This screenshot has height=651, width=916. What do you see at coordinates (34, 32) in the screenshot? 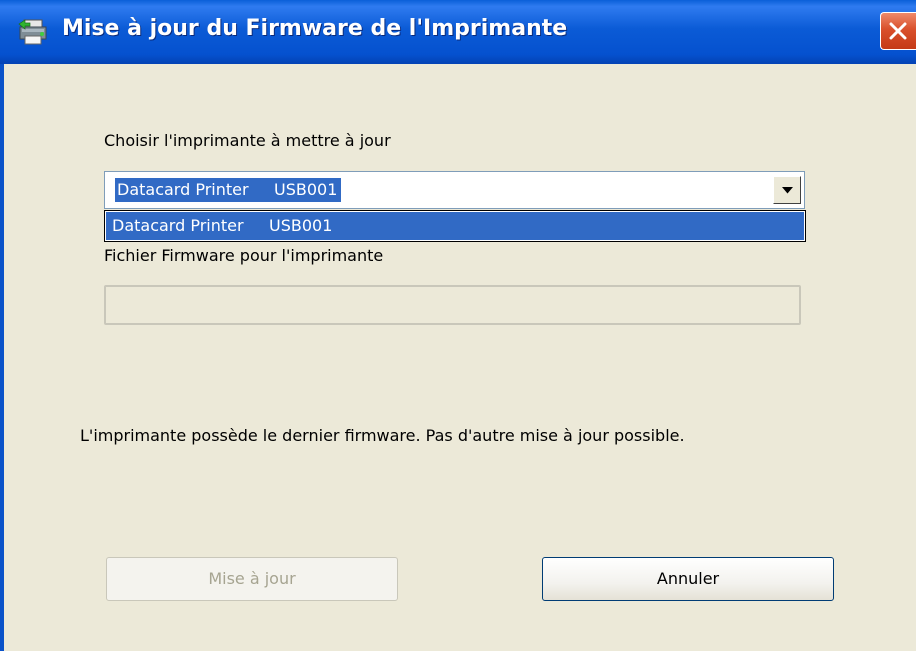
I see `printer-update-icon` at bounding box center [34, 32].